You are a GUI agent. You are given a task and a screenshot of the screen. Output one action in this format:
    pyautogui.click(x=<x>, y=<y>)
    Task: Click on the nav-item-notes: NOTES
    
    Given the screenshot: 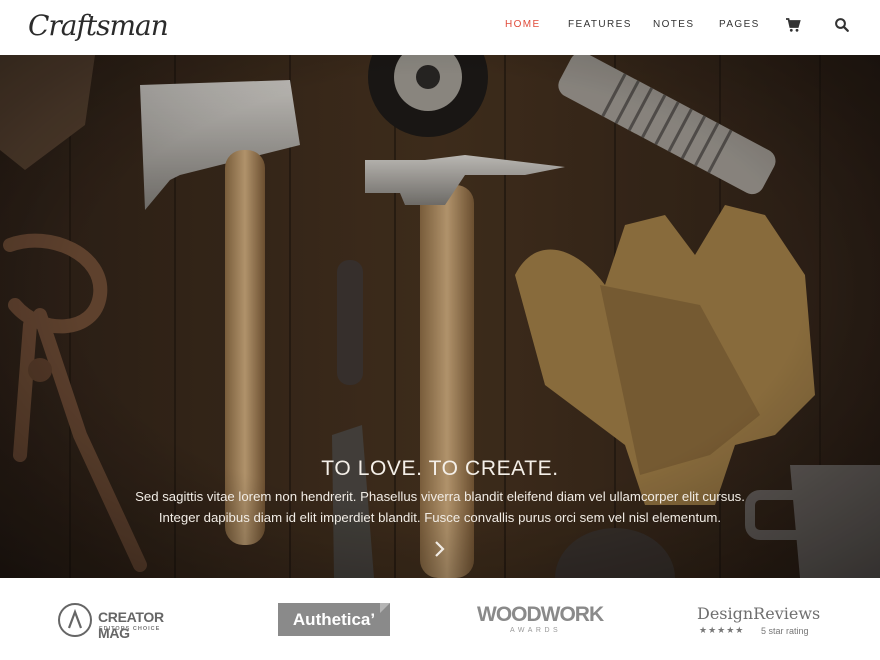 What is the action you would take?
    pyautogui.click(x=673, y=24)
    